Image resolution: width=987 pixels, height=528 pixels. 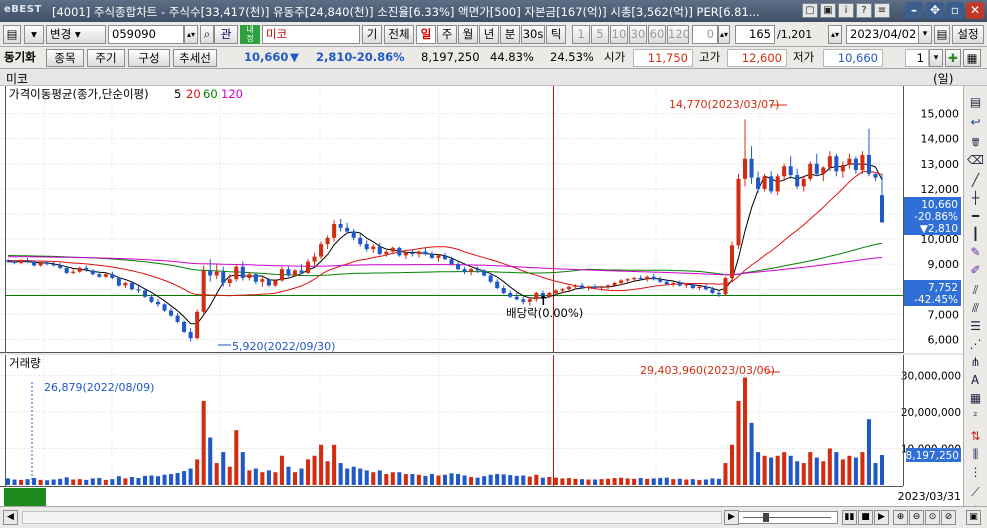 What do you see at coordinates (942, 34) in the screenshot?
I see `save-icon: ▤` at bounding box center [942, 34].